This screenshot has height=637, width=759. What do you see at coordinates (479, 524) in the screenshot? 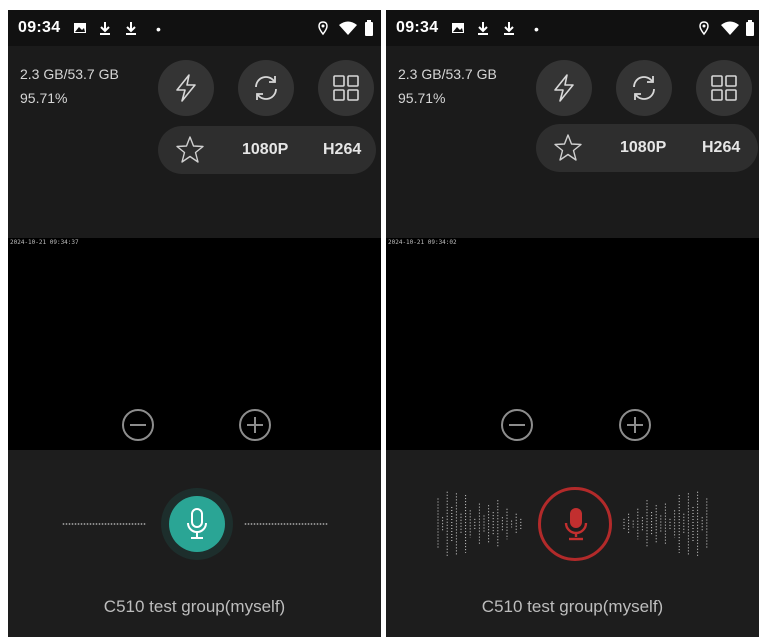
I see `audio-waveform-left` at bounding box center [479, 524].